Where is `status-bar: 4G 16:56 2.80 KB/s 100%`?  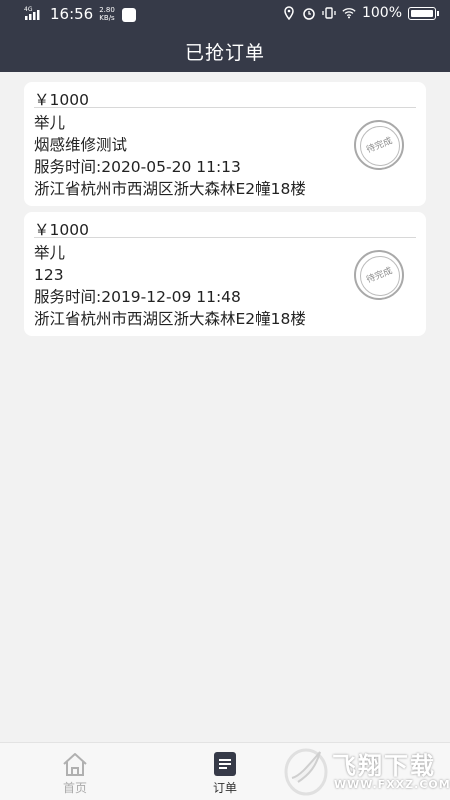 status-bar: 4G 16:56 2.80 KB/s 100% is located at coordinates (225, 15).